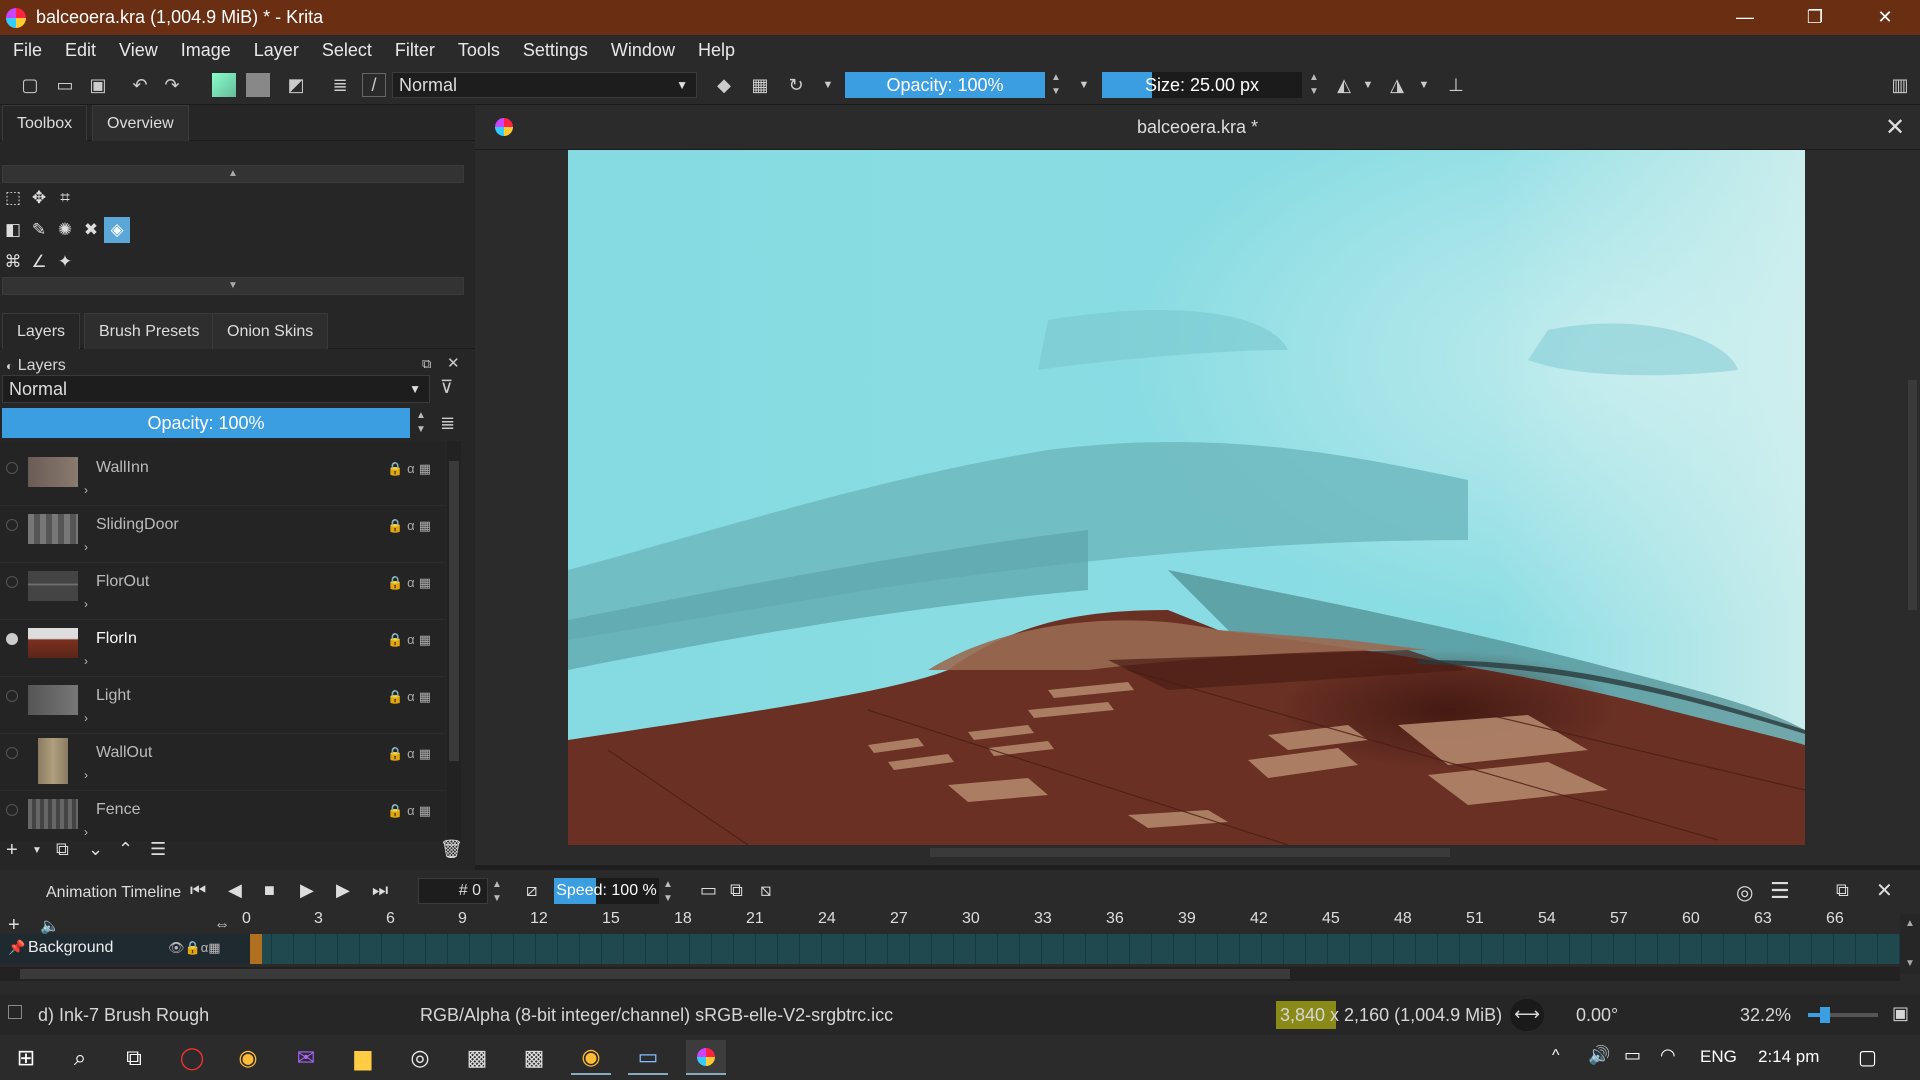 Image resolution: width=1920 pixels, height=1080 pixels. Describe the element at coordinates (13, 262) in the screenshot. I see `measure-tool-icon: ⌘` at that location.